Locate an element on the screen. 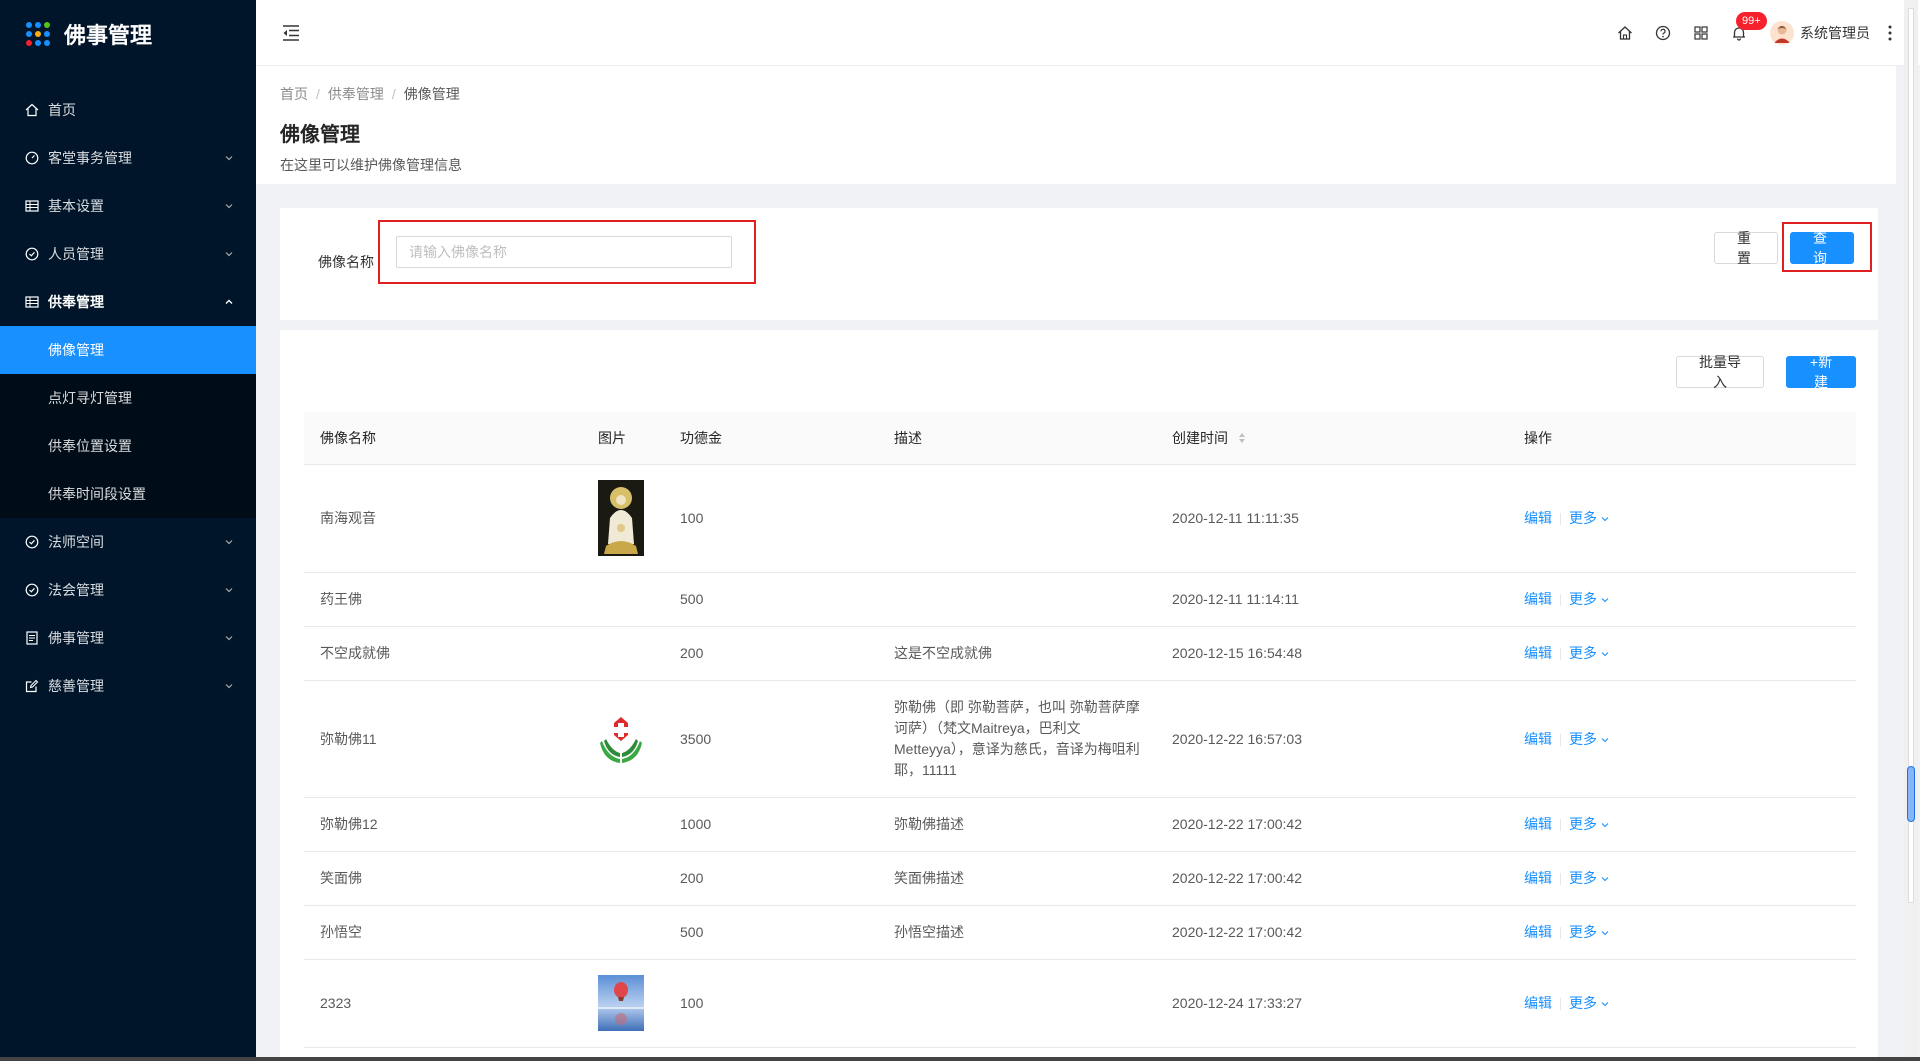 The width and height of the screenshot is (1920, 1061). breadcrumb-offerings: 供奉管理 is located at coordinates (356, 94).